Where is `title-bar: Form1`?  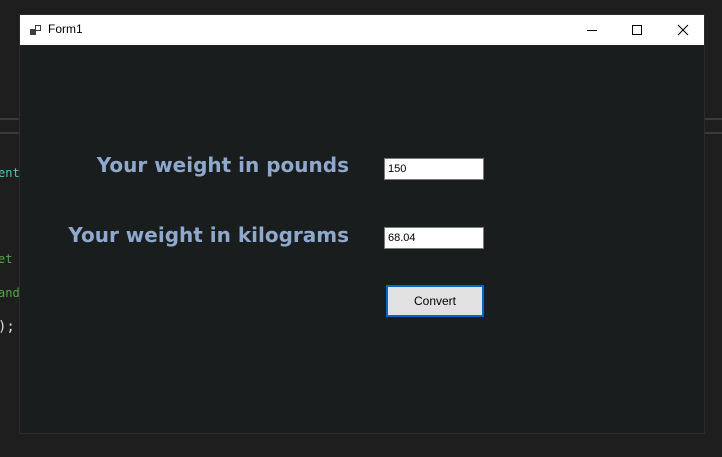
title-bar: Form1 is located at coordinates (362, 30).